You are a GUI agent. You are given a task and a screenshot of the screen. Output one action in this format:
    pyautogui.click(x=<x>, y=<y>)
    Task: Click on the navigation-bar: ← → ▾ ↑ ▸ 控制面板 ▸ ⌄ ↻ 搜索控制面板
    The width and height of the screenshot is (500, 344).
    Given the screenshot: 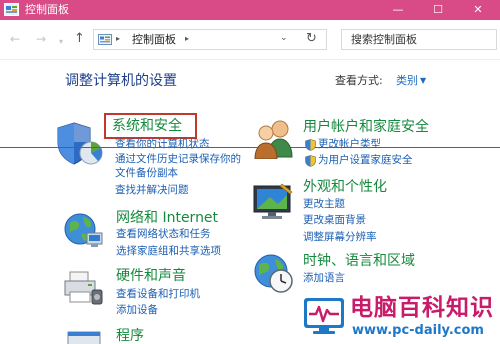 What is the action you would take?
    pyautogui.click(x=250, y=40)
    